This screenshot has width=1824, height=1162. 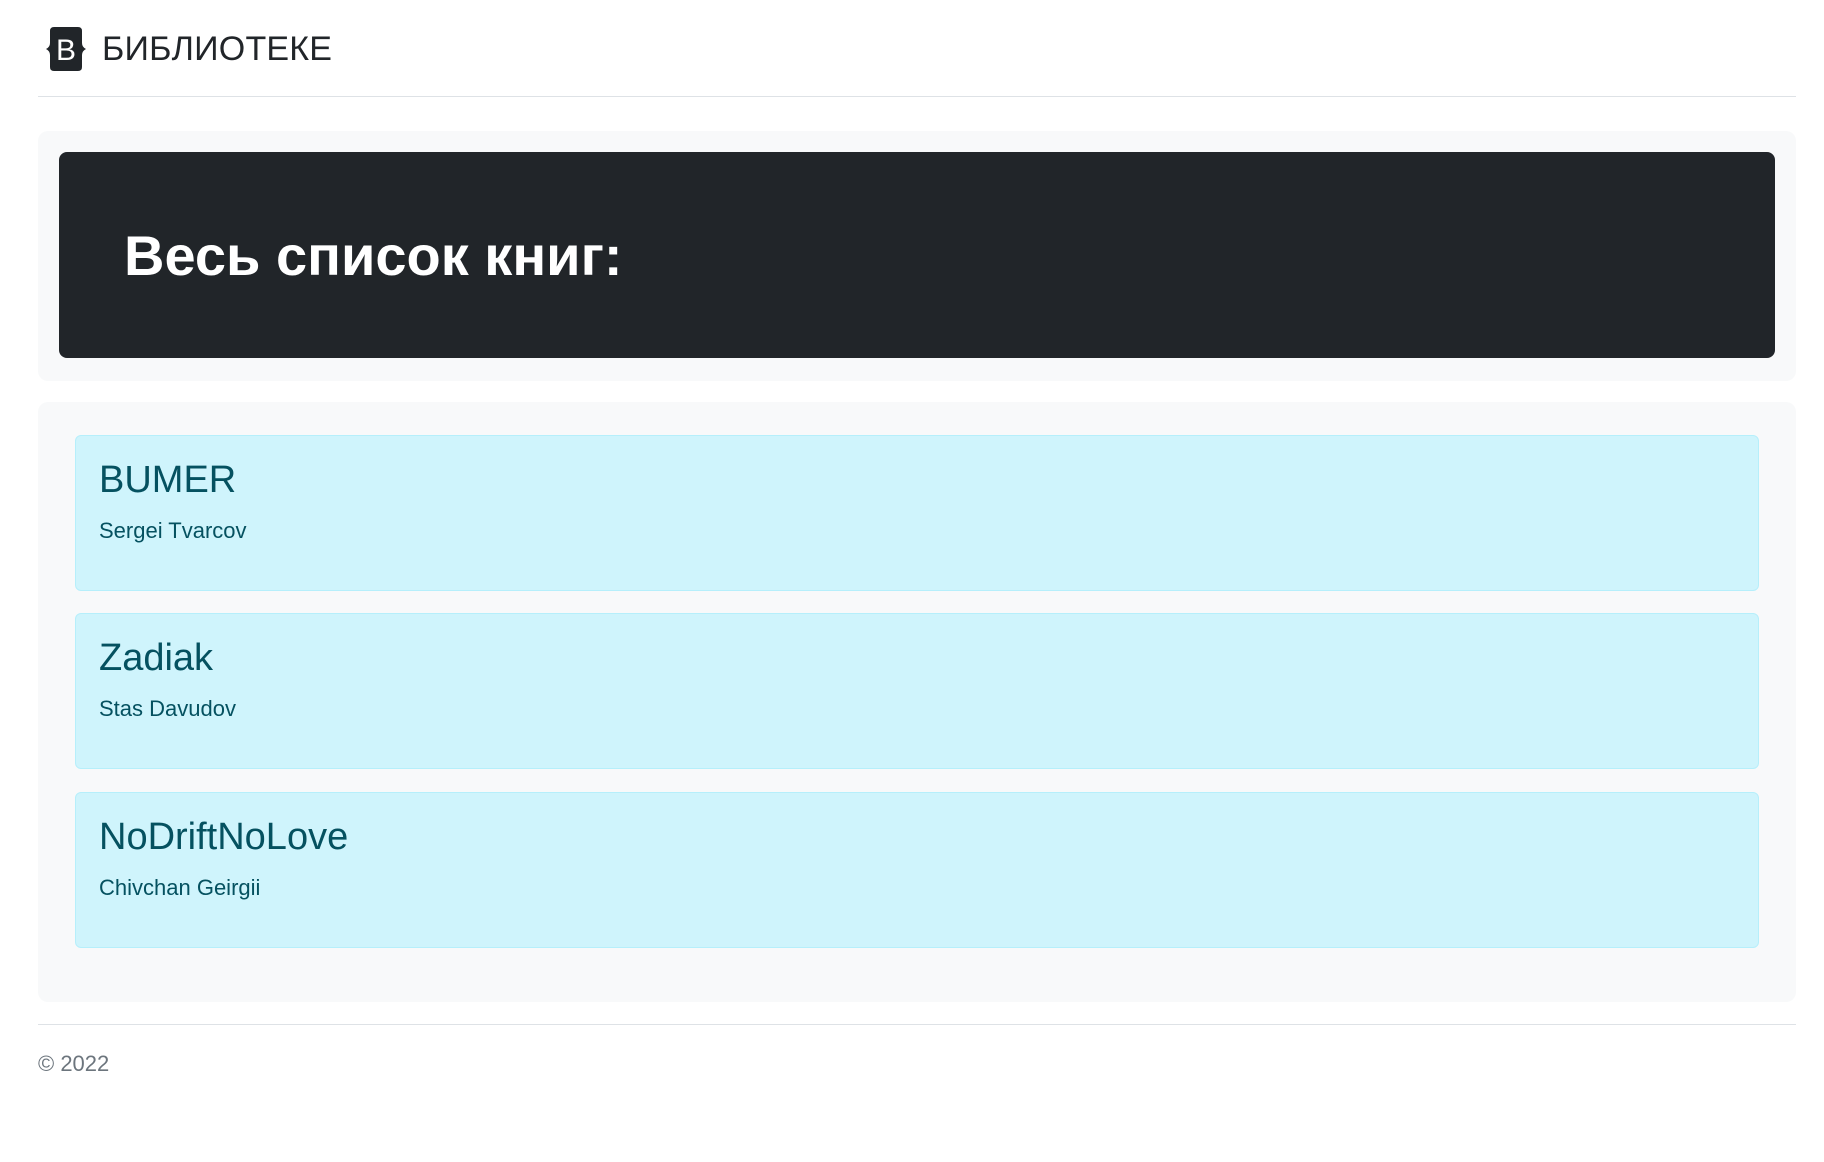 I want to click on book-author: Sergei Tvarcov, so click(x=173, y=530).